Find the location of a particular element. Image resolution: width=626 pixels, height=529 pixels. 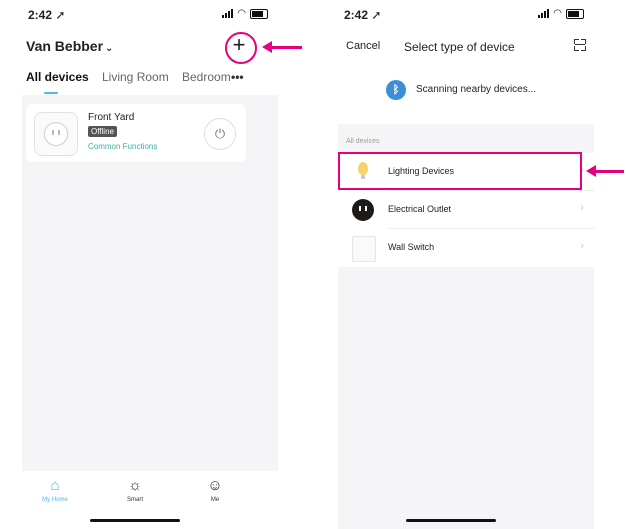

nav-my-home: ⌂ My Home is located at coordinates (55, 490).